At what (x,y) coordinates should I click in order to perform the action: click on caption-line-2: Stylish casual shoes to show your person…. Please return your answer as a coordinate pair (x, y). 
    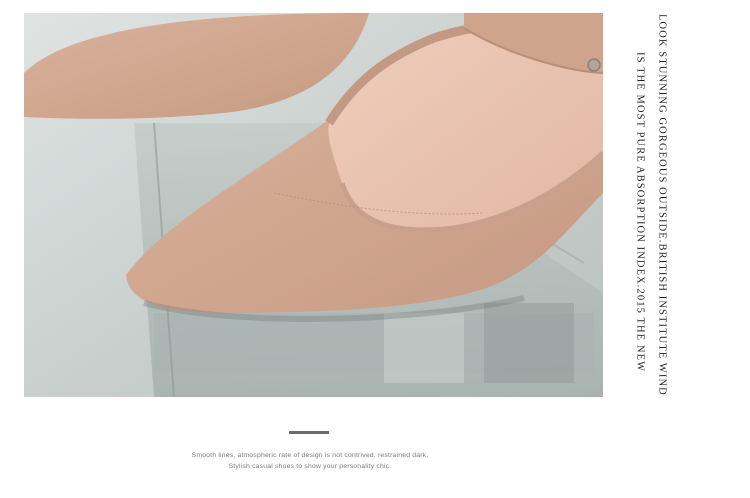
    Looking at the image, I should click on (310, 466).